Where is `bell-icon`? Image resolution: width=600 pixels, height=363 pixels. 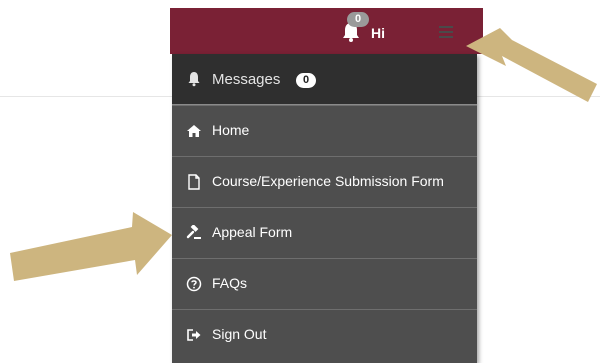 bell-icon is located at coordinates (194, 79).